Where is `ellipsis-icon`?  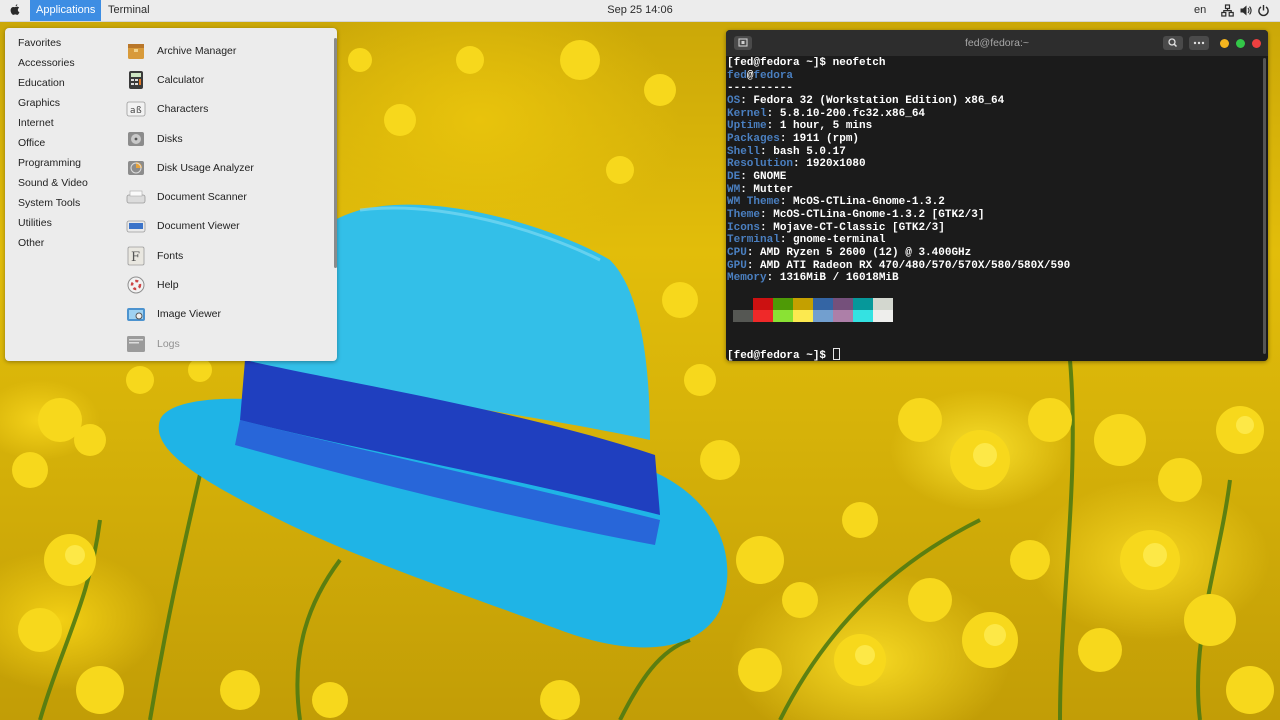
ellipsis-icon is located at coordinates (1199, 43).